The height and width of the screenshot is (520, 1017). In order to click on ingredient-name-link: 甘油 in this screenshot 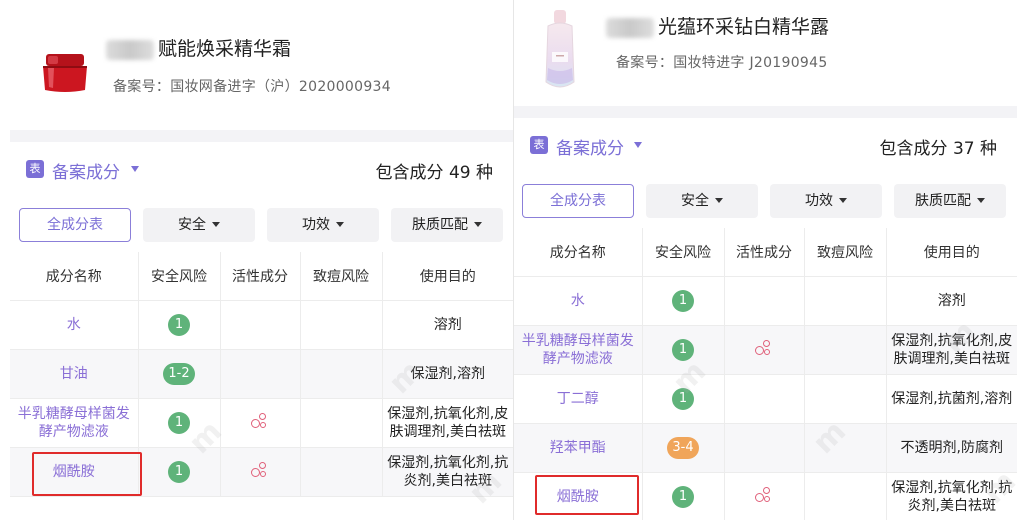, I will do `click(74, 374)`.